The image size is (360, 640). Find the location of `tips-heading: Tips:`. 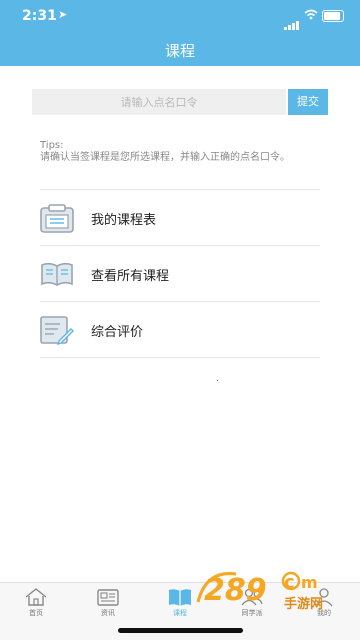

tips-heading: Tips: is located at coordinates (52, 145).